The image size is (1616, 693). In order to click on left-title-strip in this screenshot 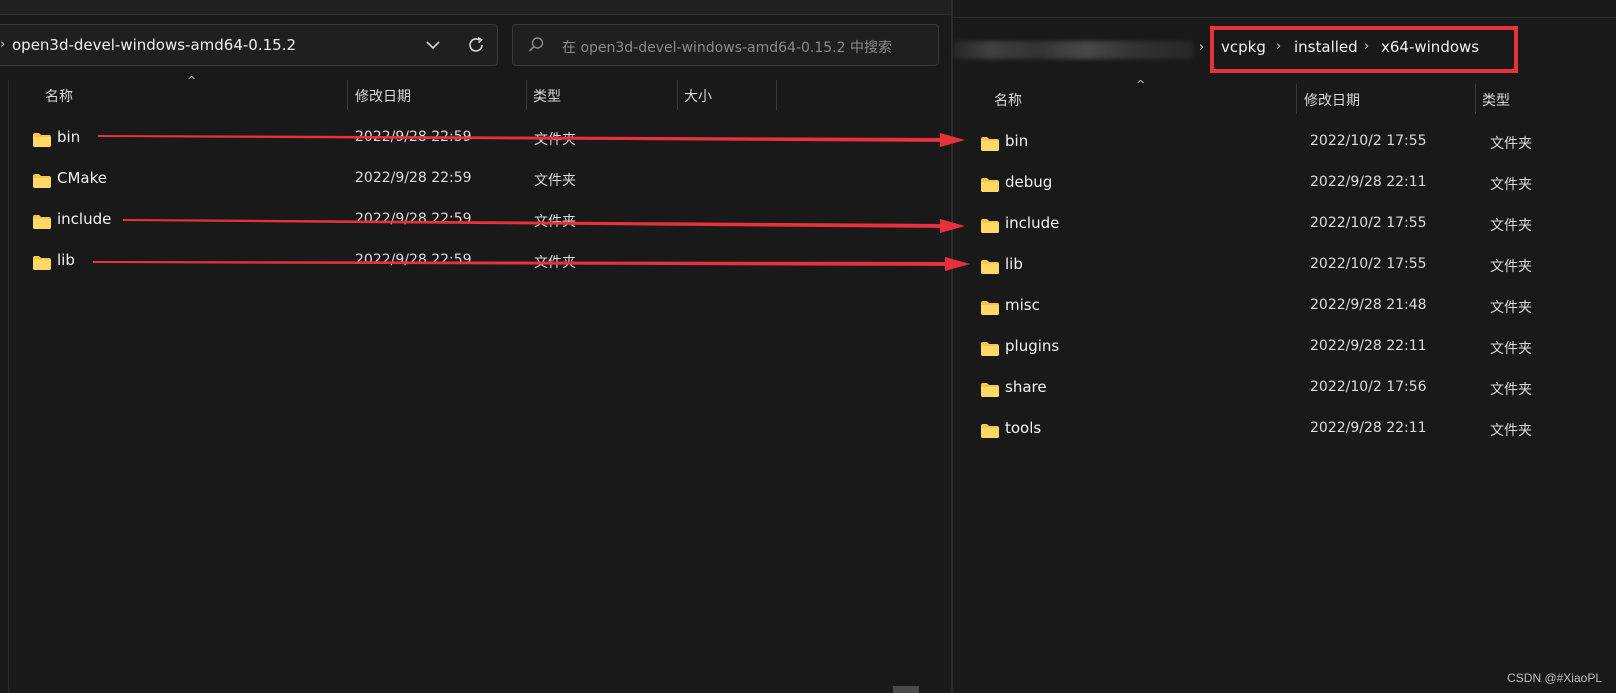, I will do `click(475, 7)`.